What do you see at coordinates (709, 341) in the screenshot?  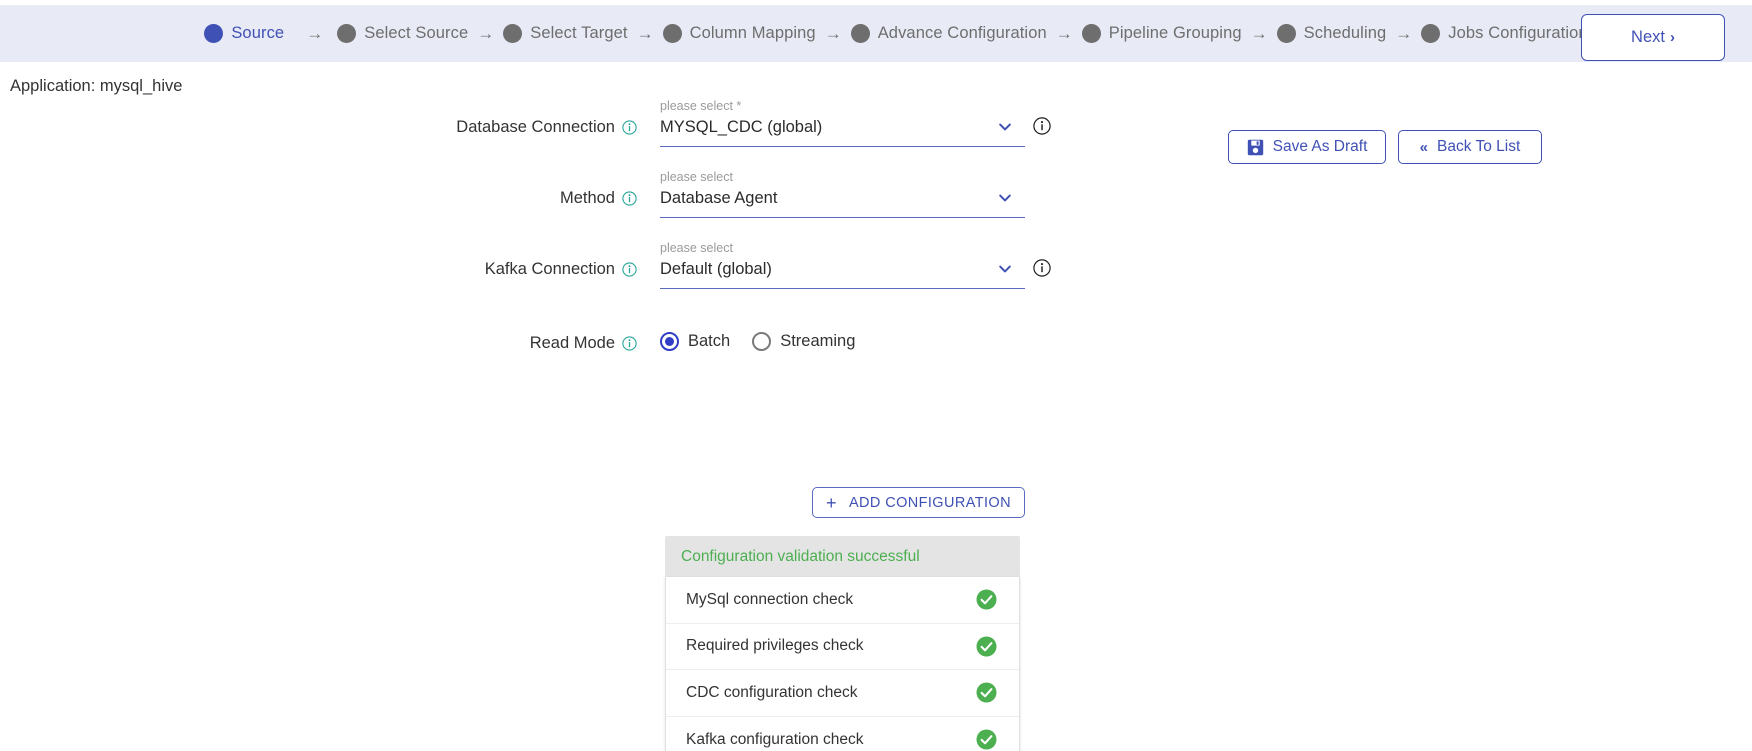 I see `read-mode-option-label: Batch` at bounding box center [709, 341].